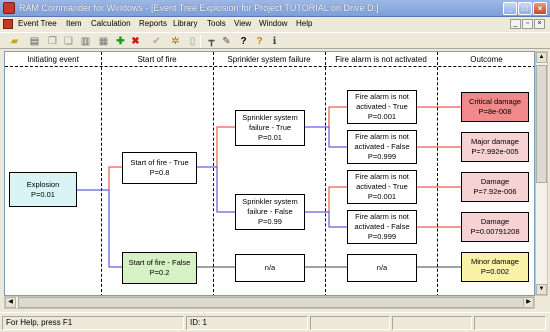 The width and height of the screenshot is (550, 332). I want to click on calculate-icon: ✲, so click(175, 41).